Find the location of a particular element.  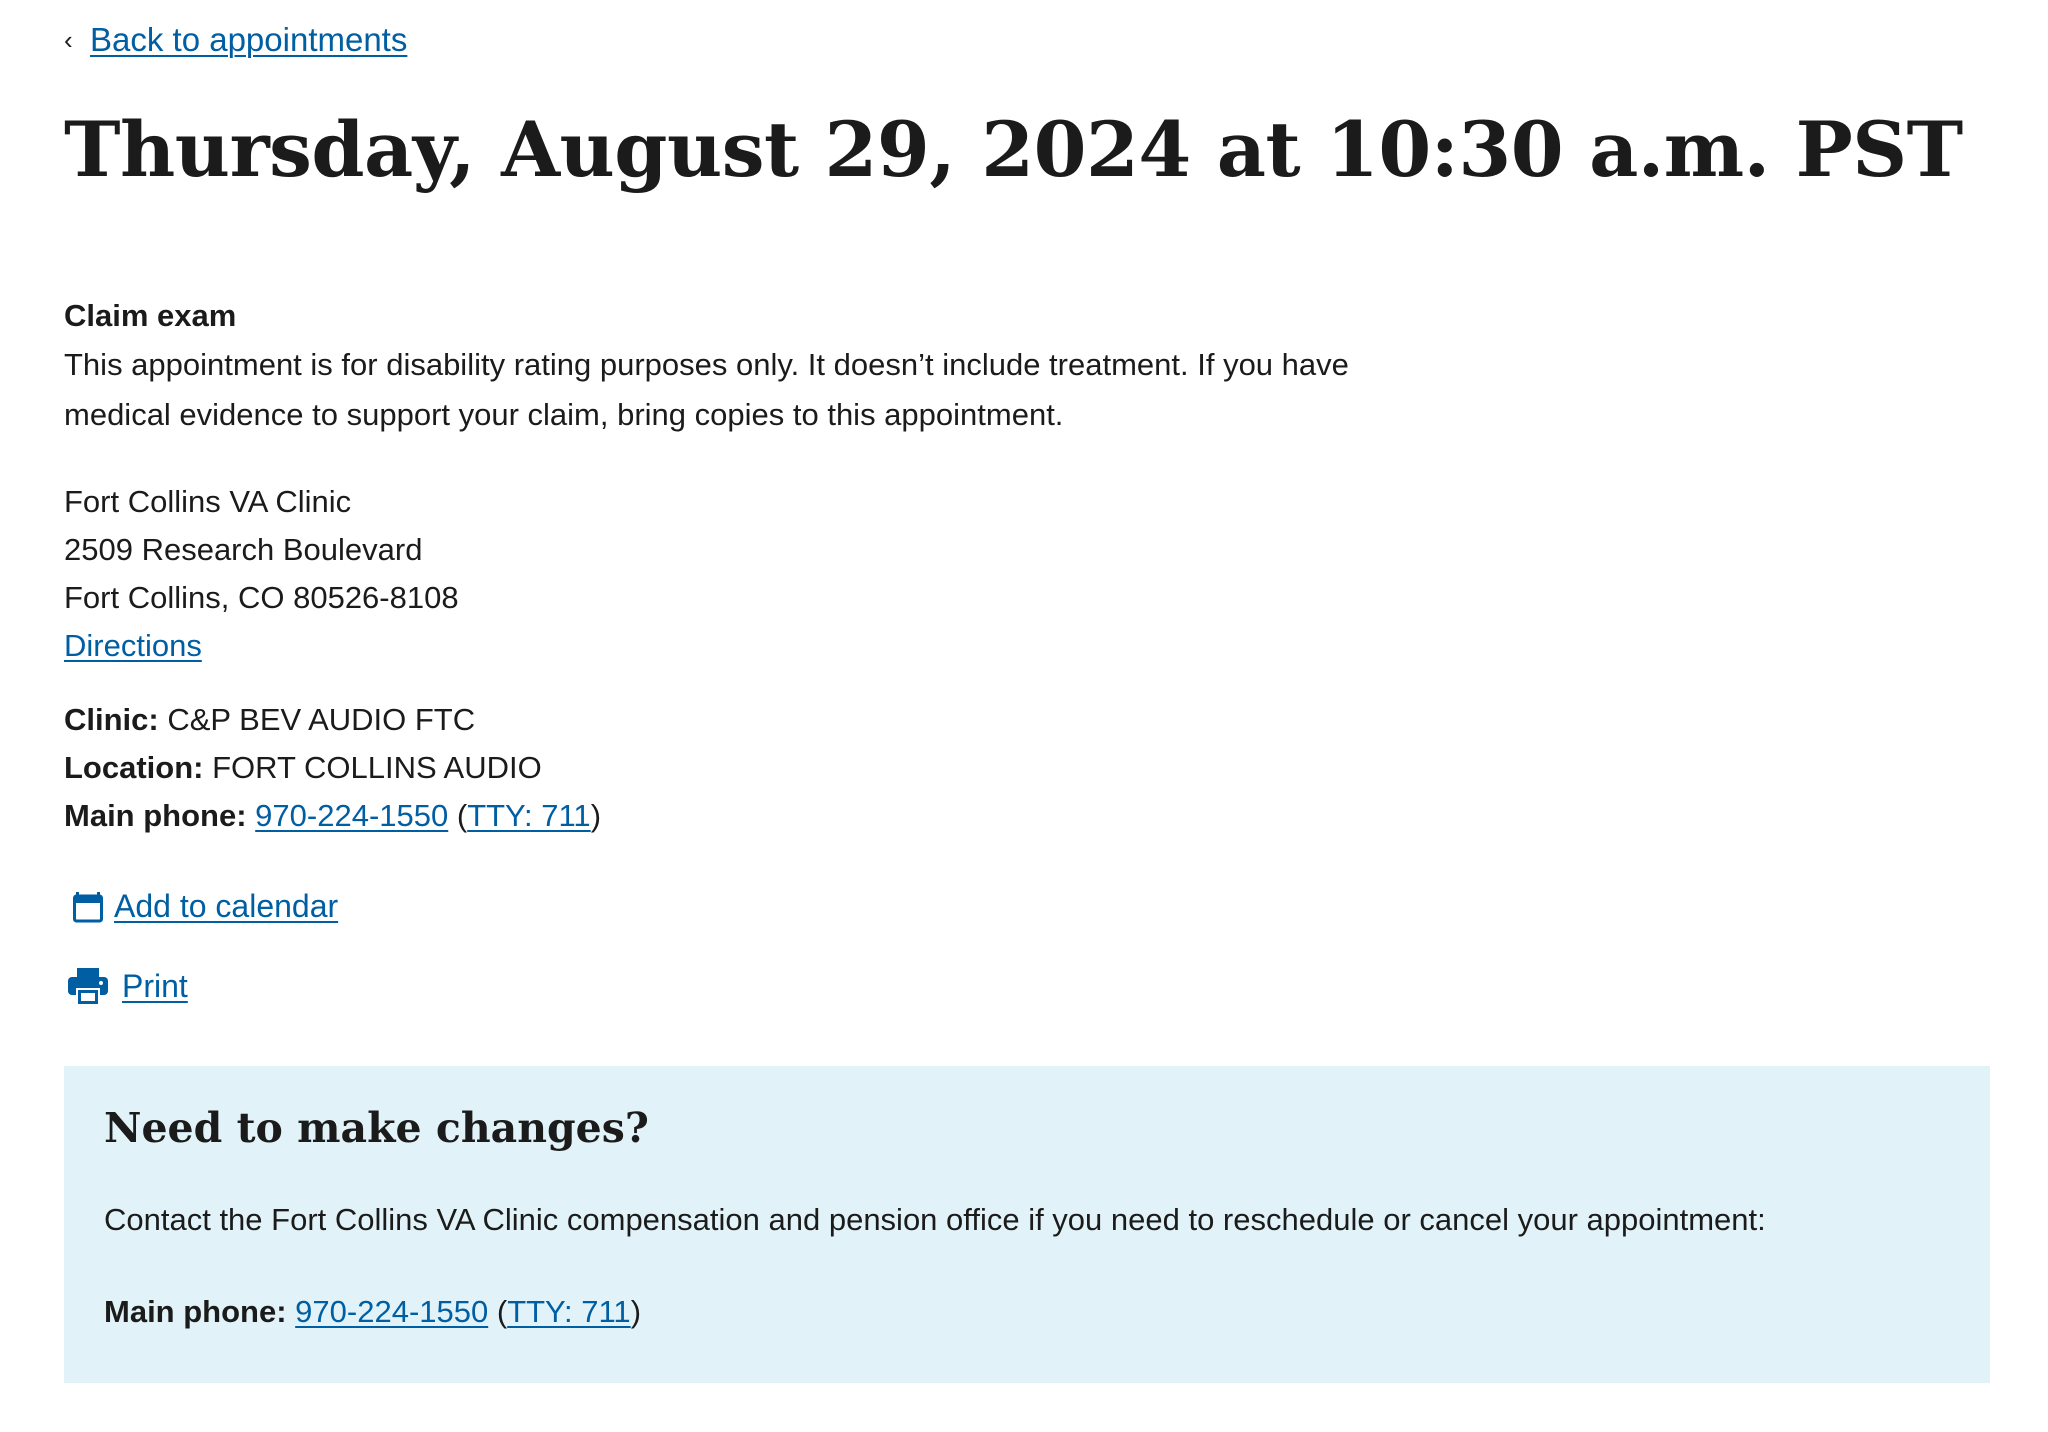

open-paren: ( is located at coordinates (462, 815).